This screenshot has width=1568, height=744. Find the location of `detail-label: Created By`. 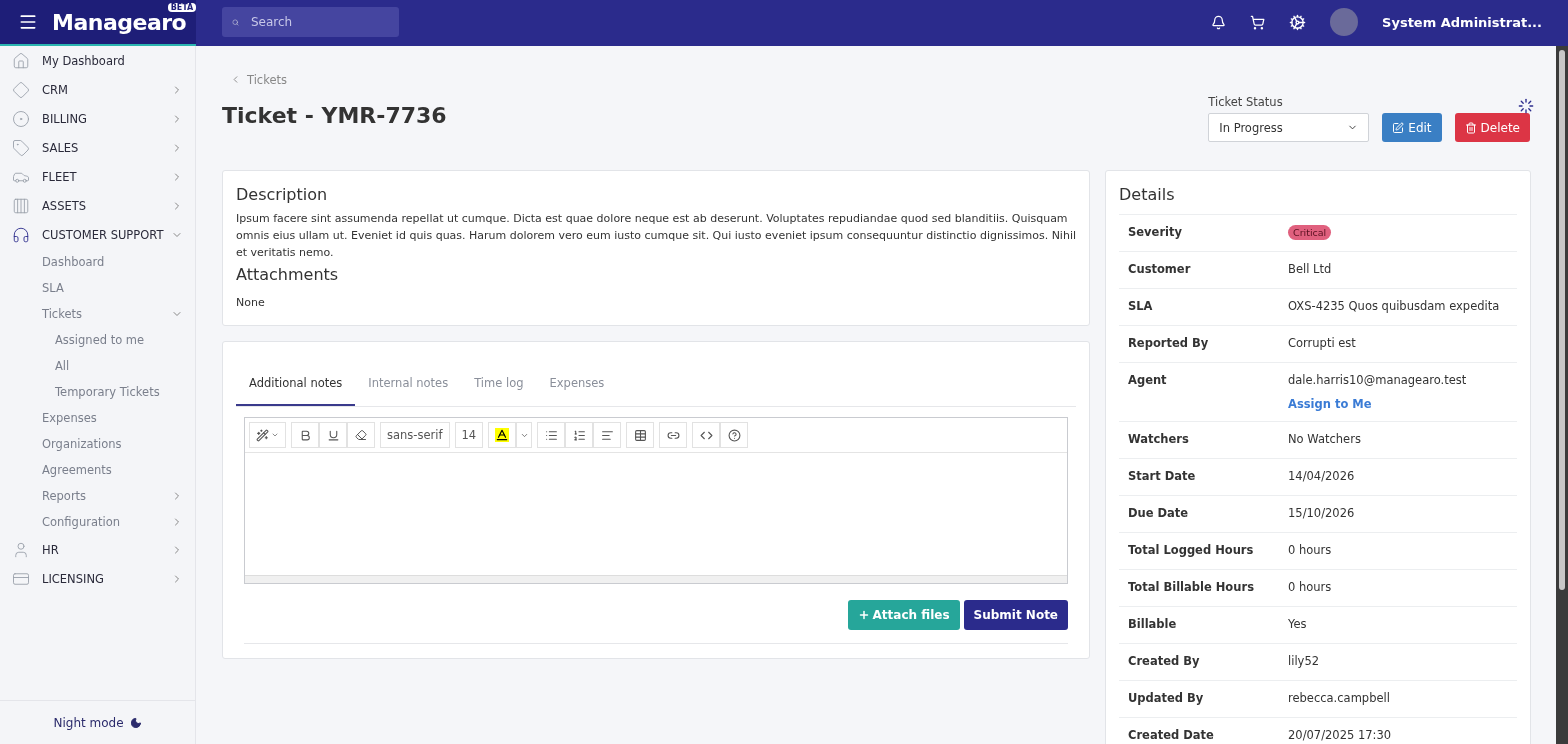

detail-label: Created By is located at coordinates (1164, 662).